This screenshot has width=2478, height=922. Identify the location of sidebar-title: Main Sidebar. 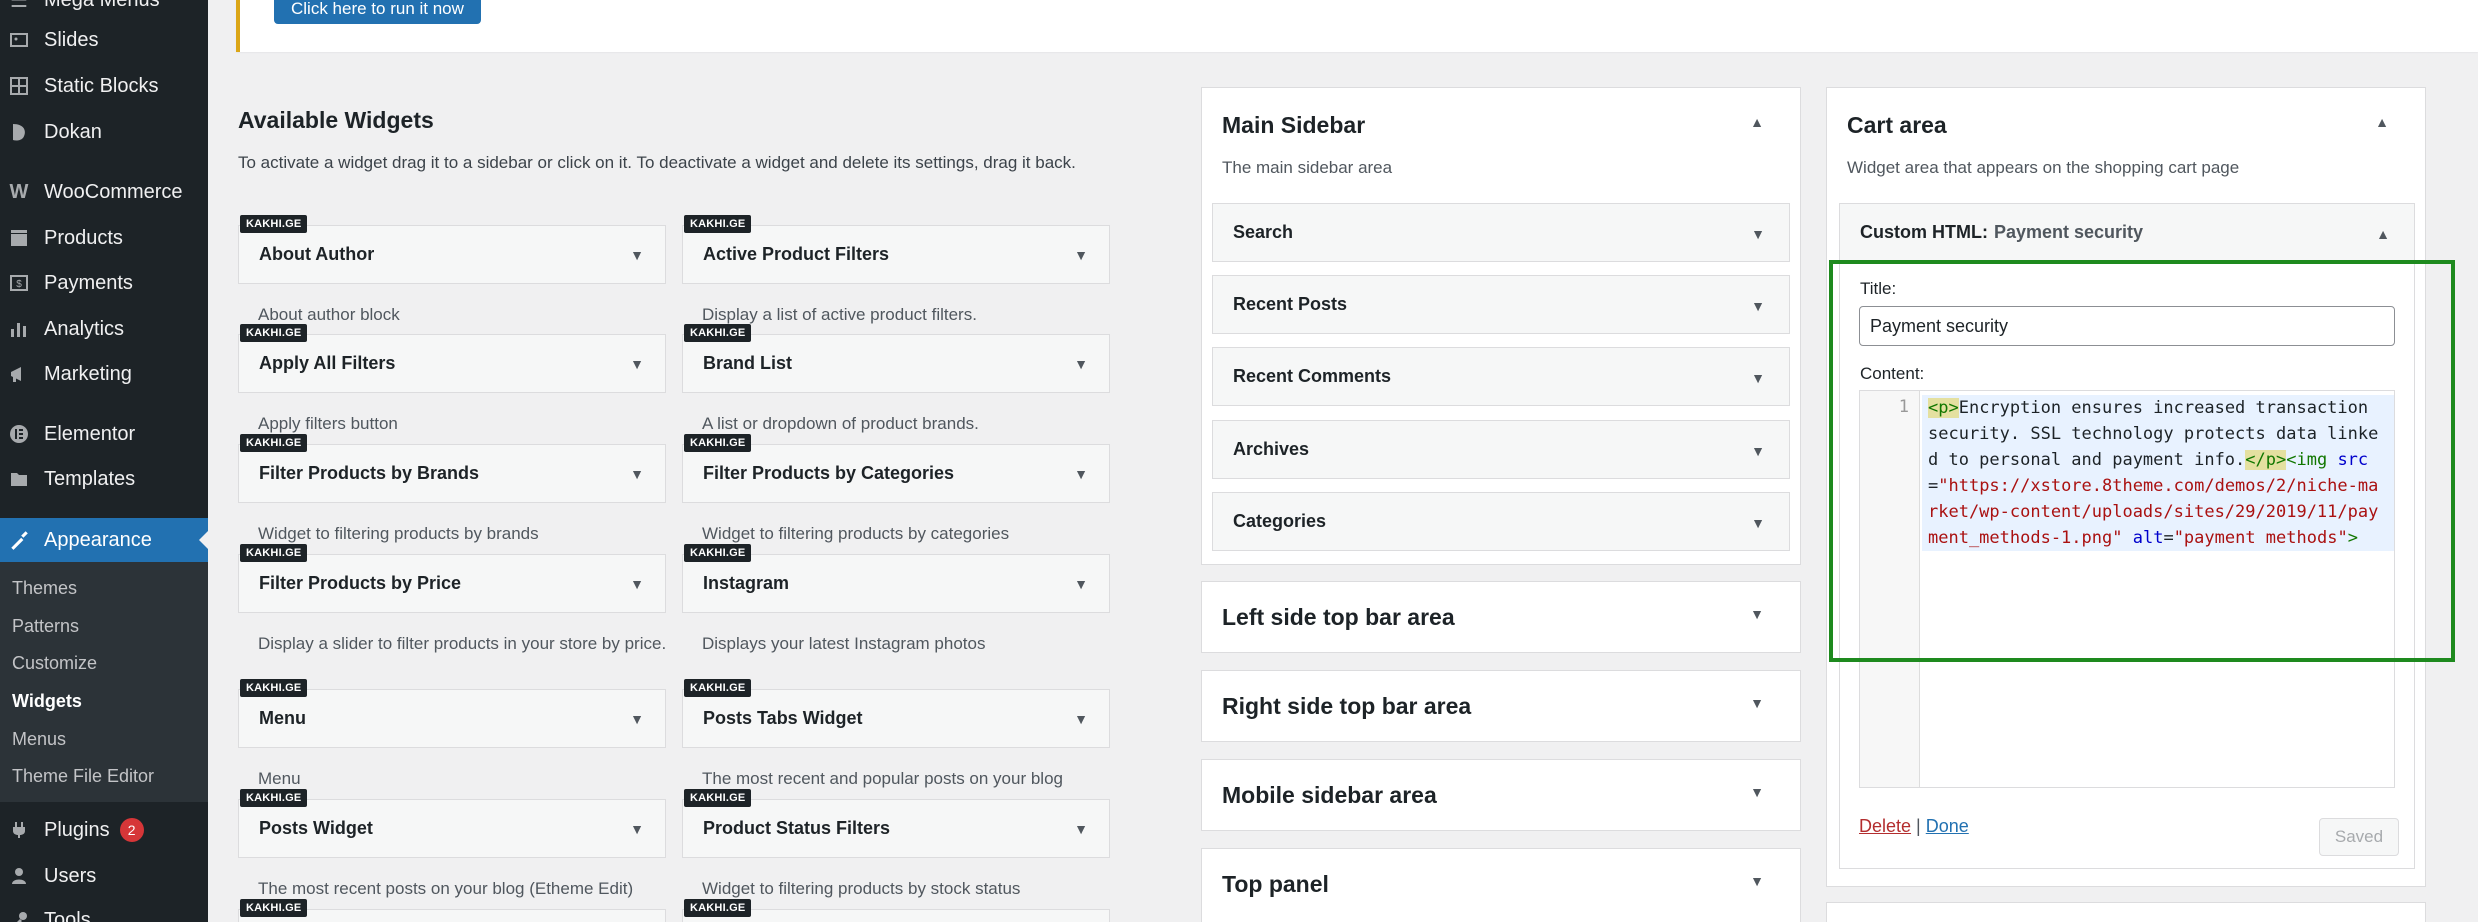
(1294, 125).